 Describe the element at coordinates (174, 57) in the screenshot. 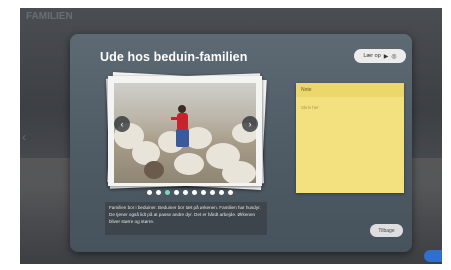

I see `dialog-title: Ude hos beduin-familien` at that location.